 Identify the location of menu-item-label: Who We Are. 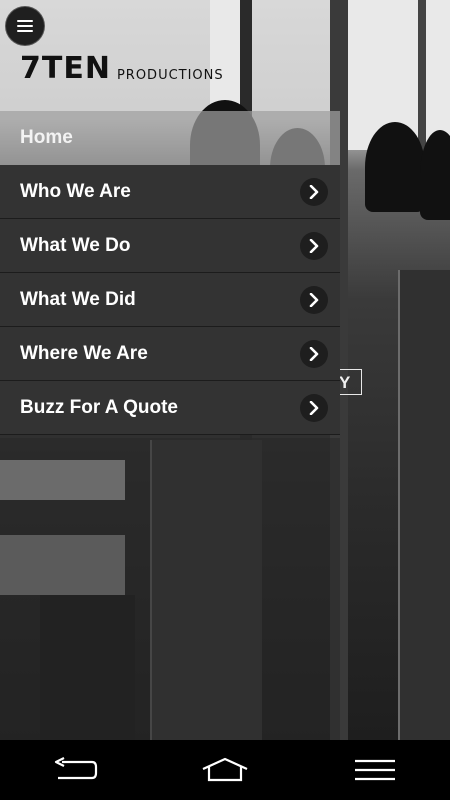
(75, 191).